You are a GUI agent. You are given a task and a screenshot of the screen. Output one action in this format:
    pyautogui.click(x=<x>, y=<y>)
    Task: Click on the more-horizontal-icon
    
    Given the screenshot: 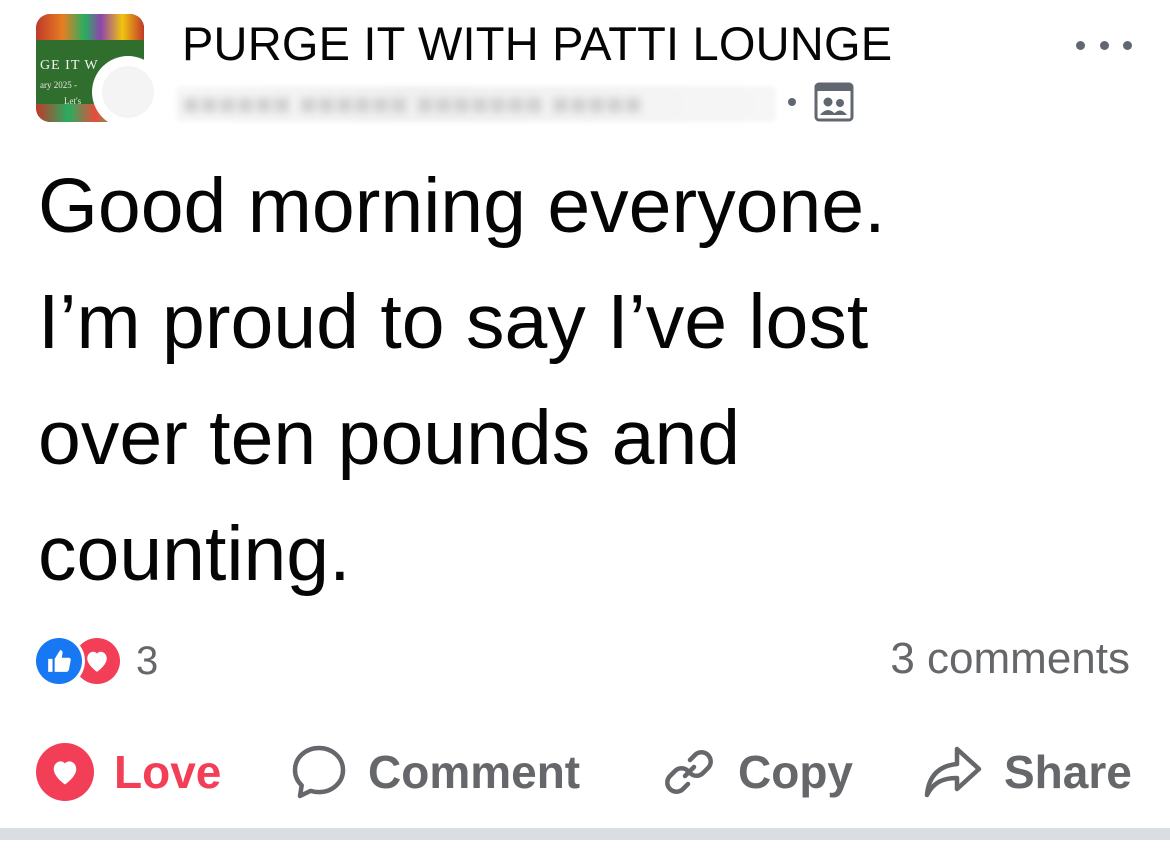 What is the action you would take?
    pyautogui.click(x=1080, y=45)
    